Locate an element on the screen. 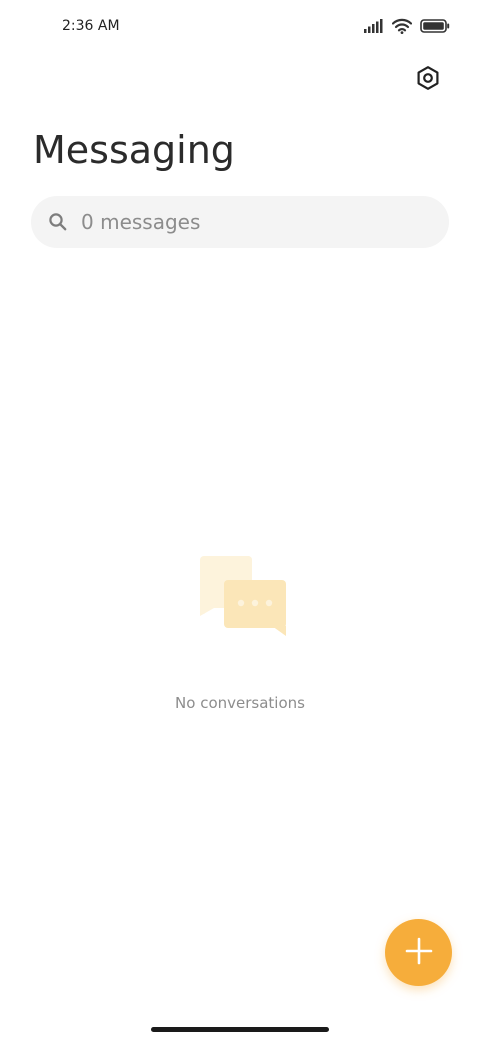  settings-button is located at coordinates (428, 80).